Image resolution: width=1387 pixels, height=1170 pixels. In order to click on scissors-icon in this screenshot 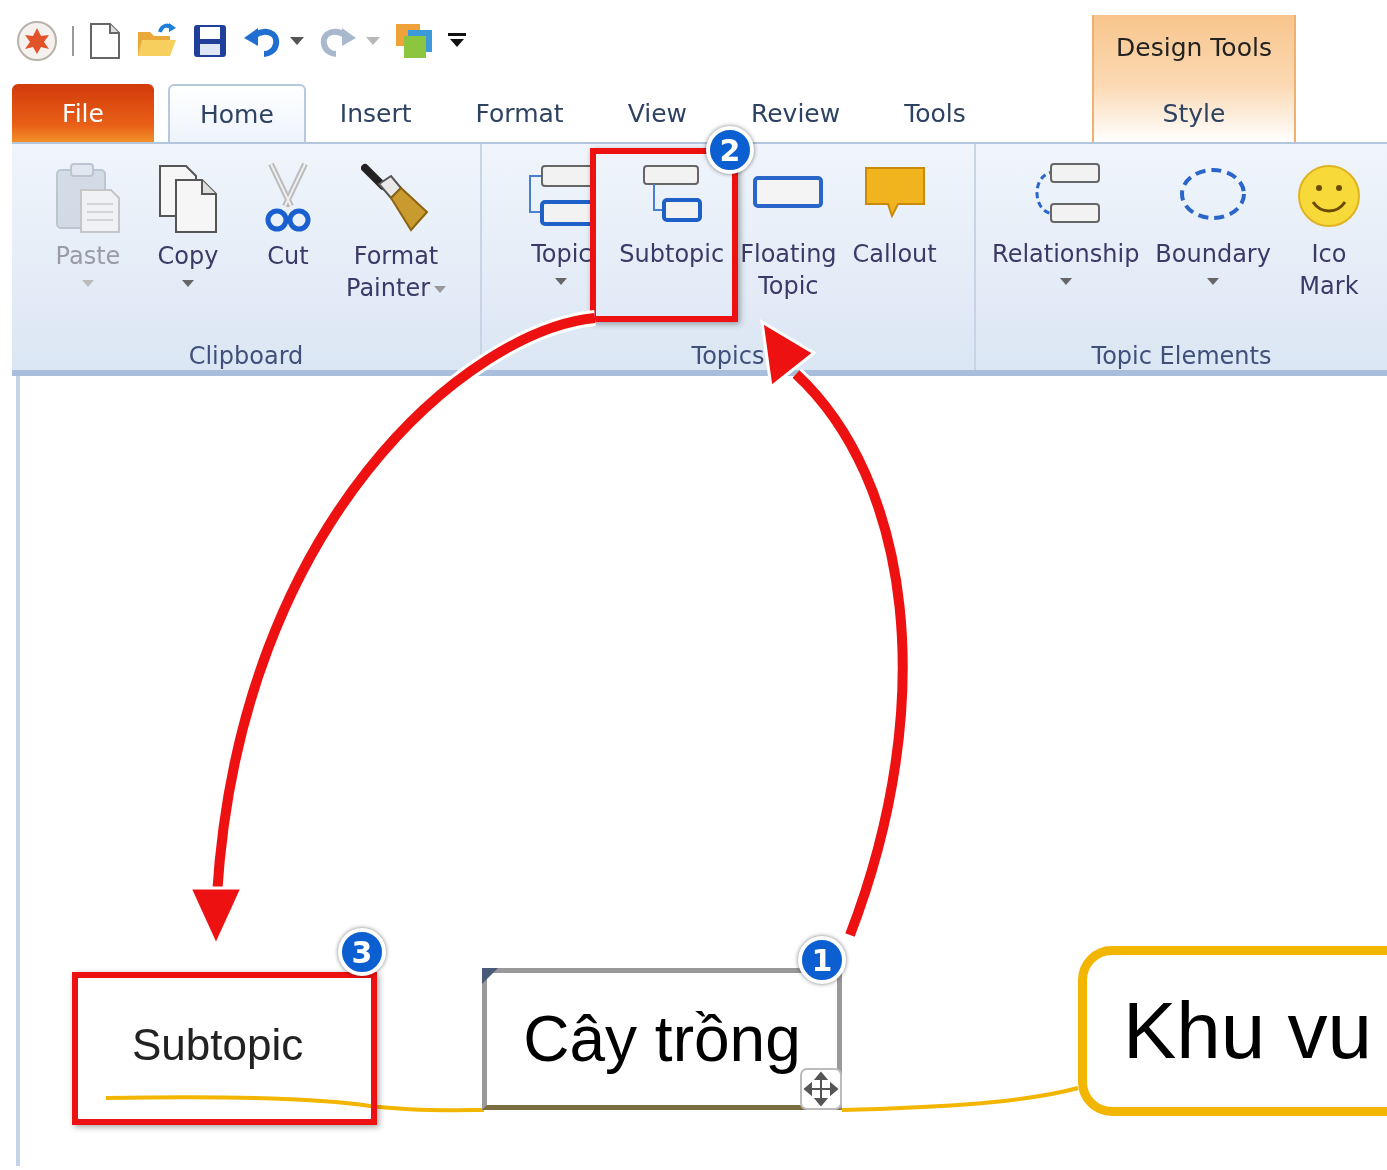, I will do `click(288, 198)`.